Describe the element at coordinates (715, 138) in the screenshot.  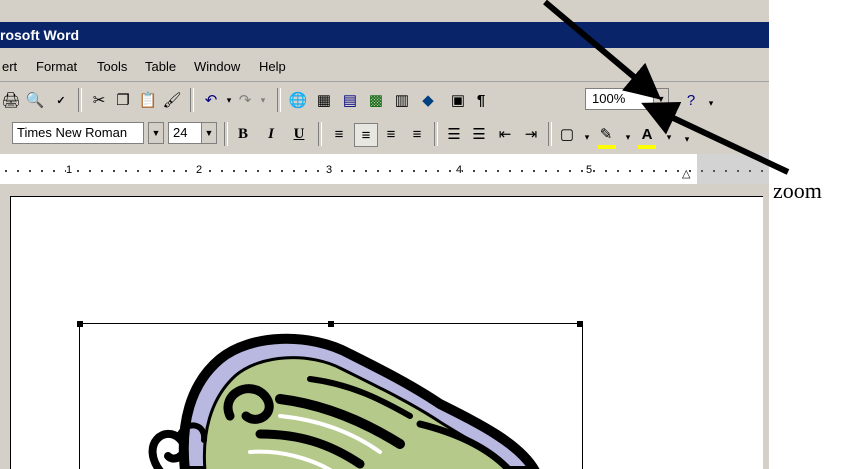
I see `arrow-to-zoom-box` at that location.